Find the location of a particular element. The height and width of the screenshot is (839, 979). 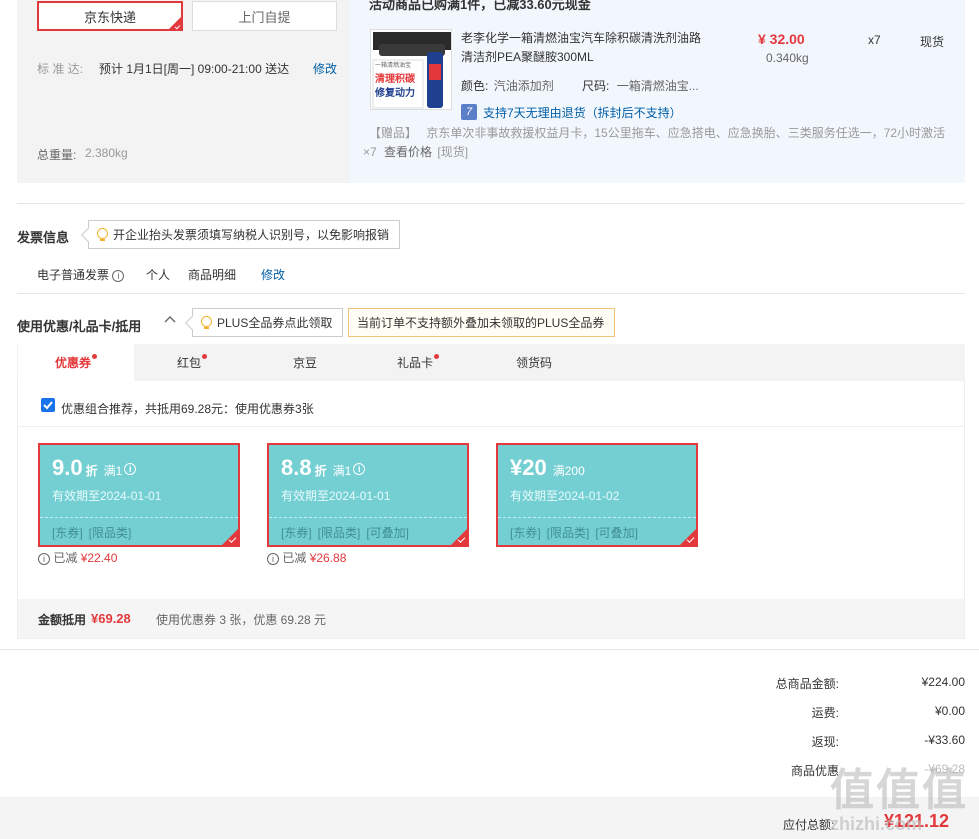

invoice-modify-link: 修改 is located at coordinates (273, 274).